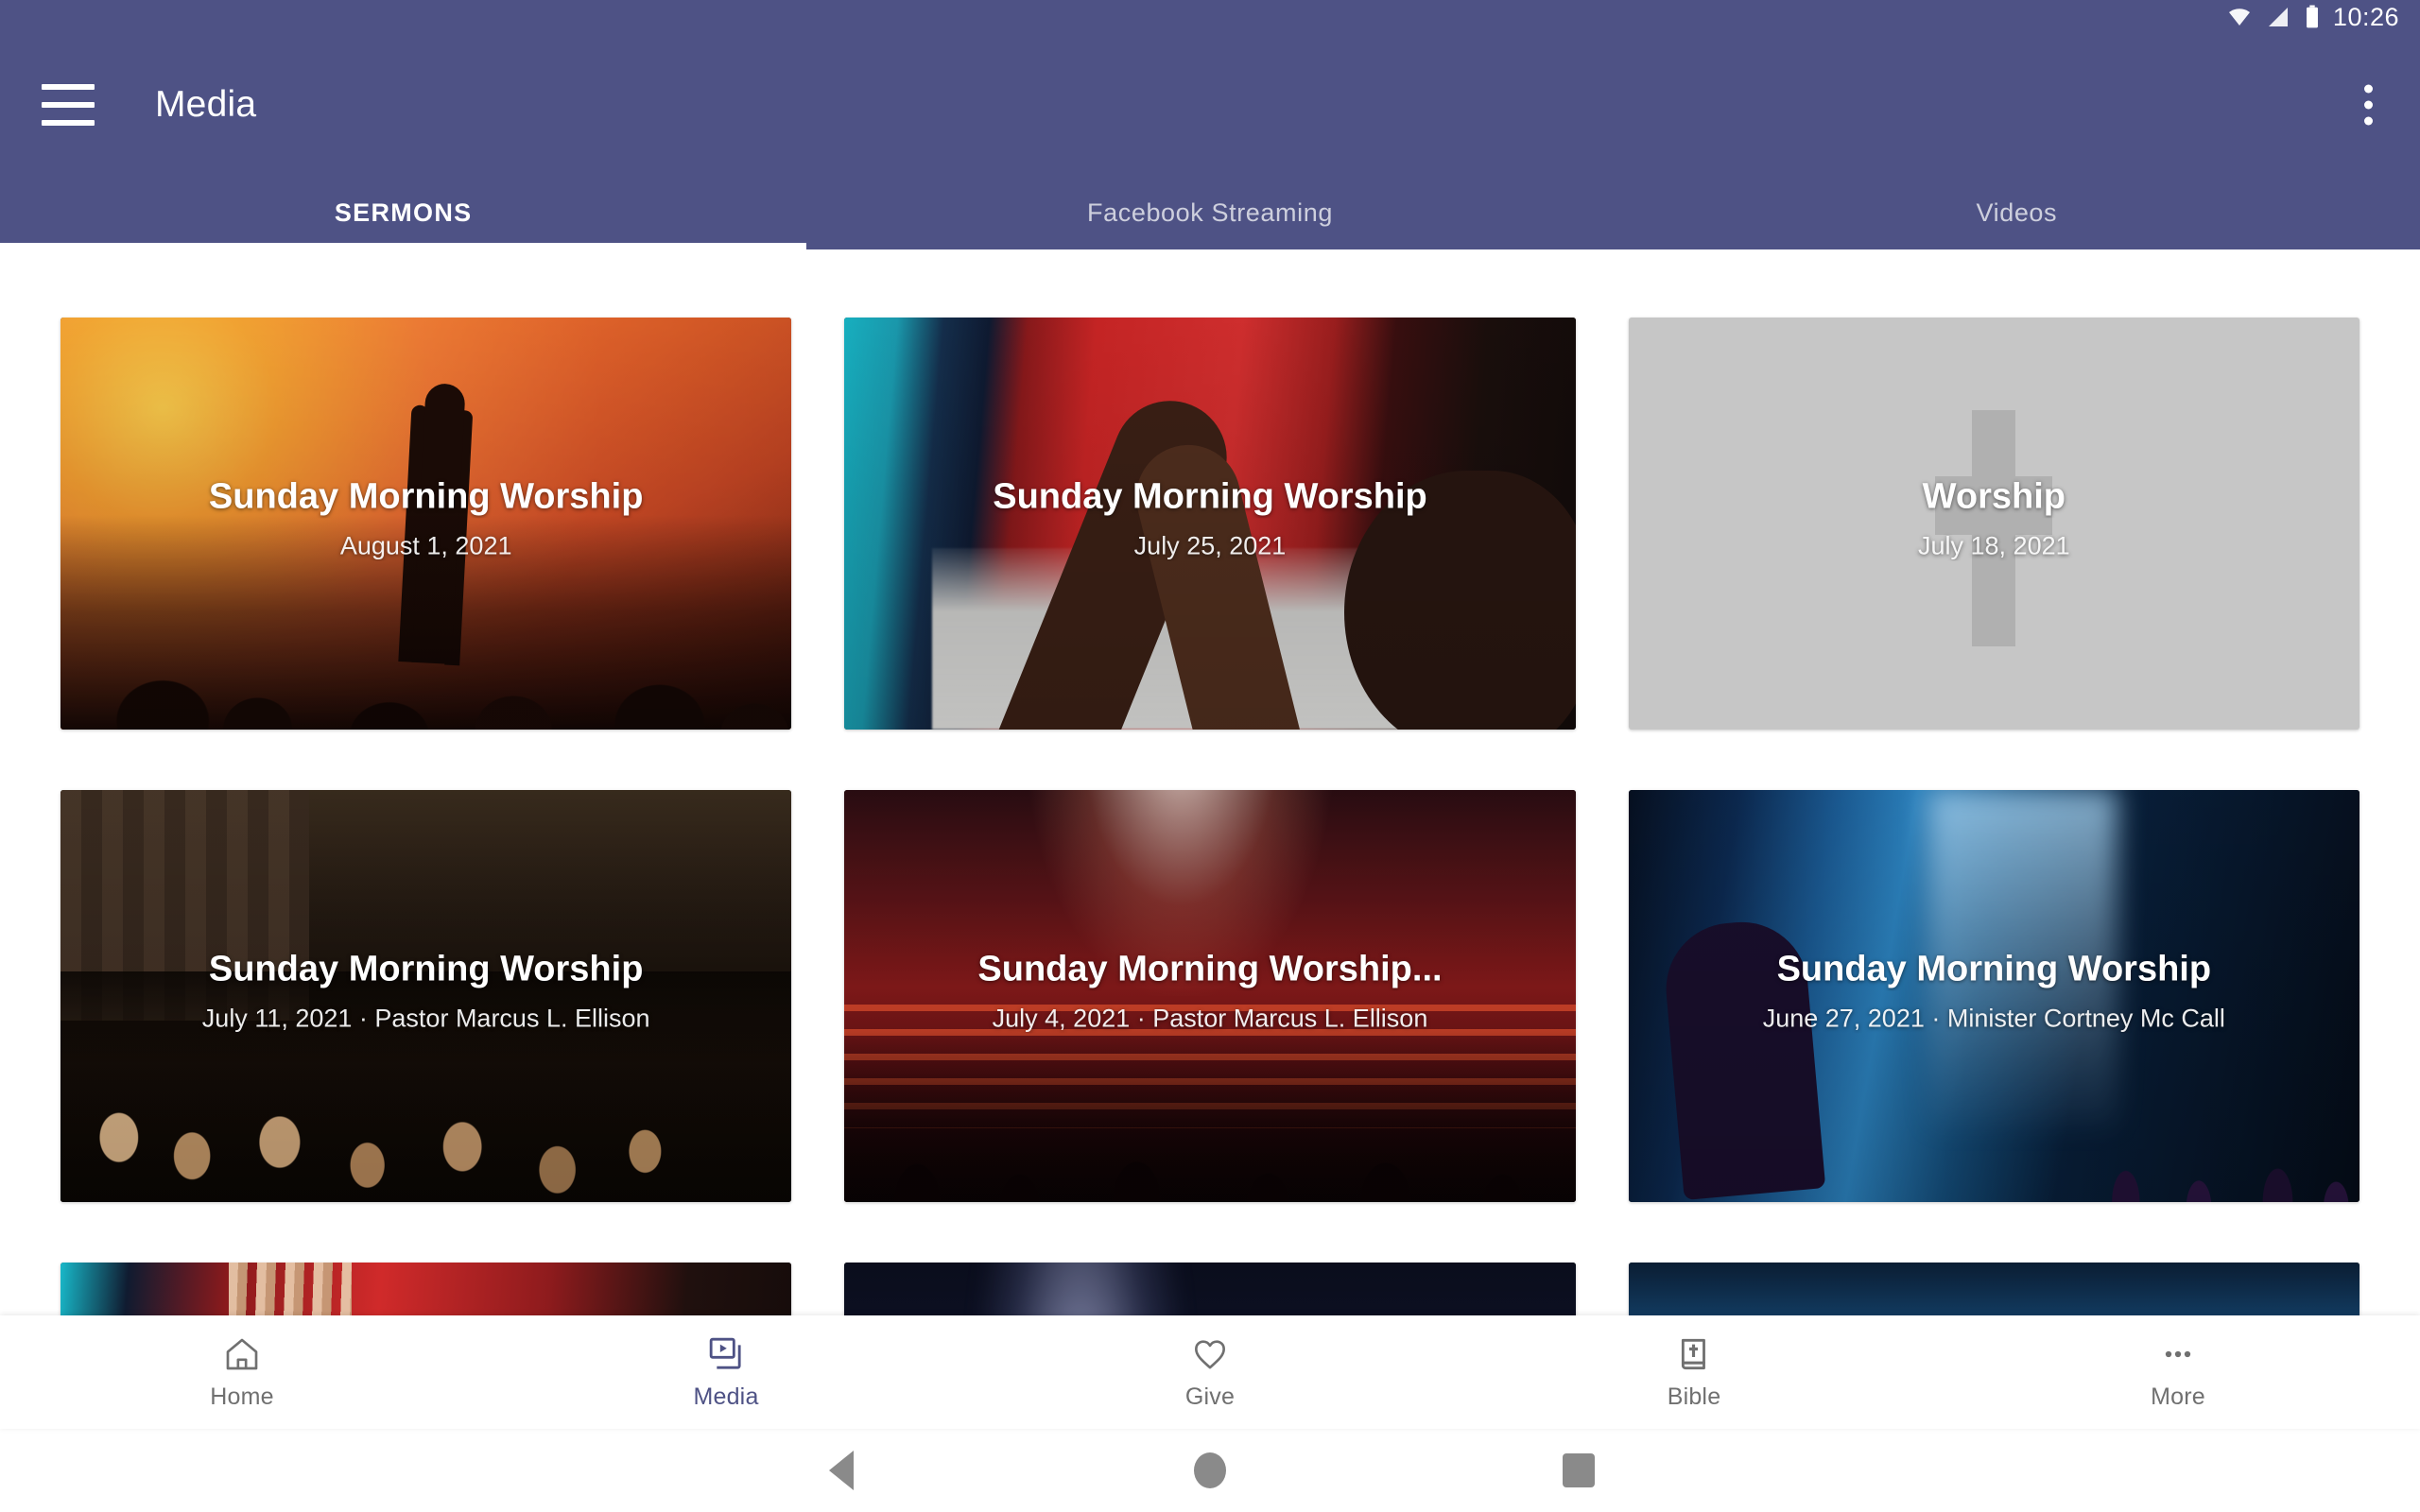  I want to click on status-bar: 10:26, so click(1210, 17).